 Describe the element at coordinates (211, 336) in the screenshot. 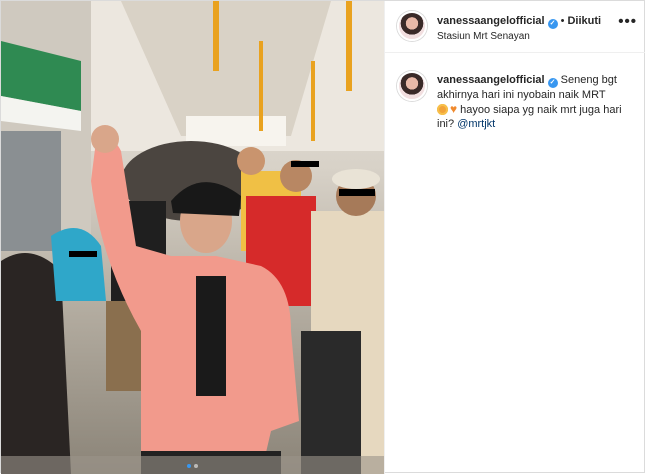

I see `subject-black-top` at that location.